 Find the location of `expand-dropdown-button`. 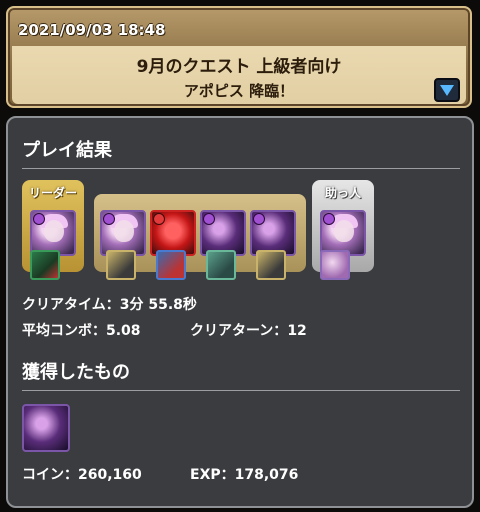

expand-dropdown-button is located at coordinates (447, 90).